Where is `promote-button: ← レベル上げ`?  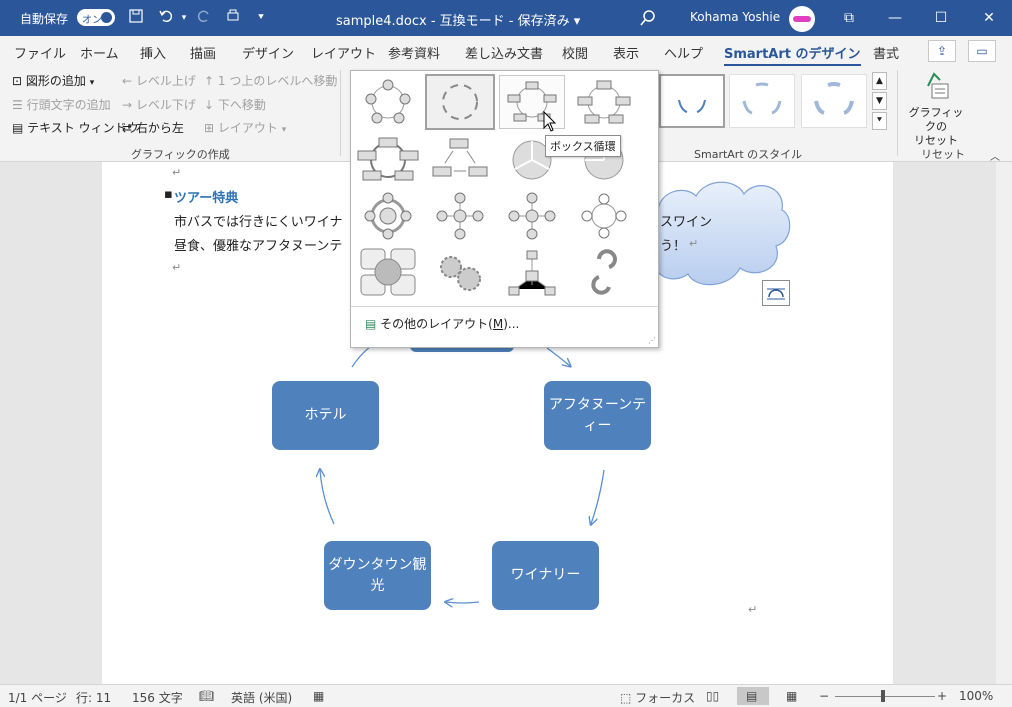
promote-button: ← レベル上げ is located at coordinates (159, 80).